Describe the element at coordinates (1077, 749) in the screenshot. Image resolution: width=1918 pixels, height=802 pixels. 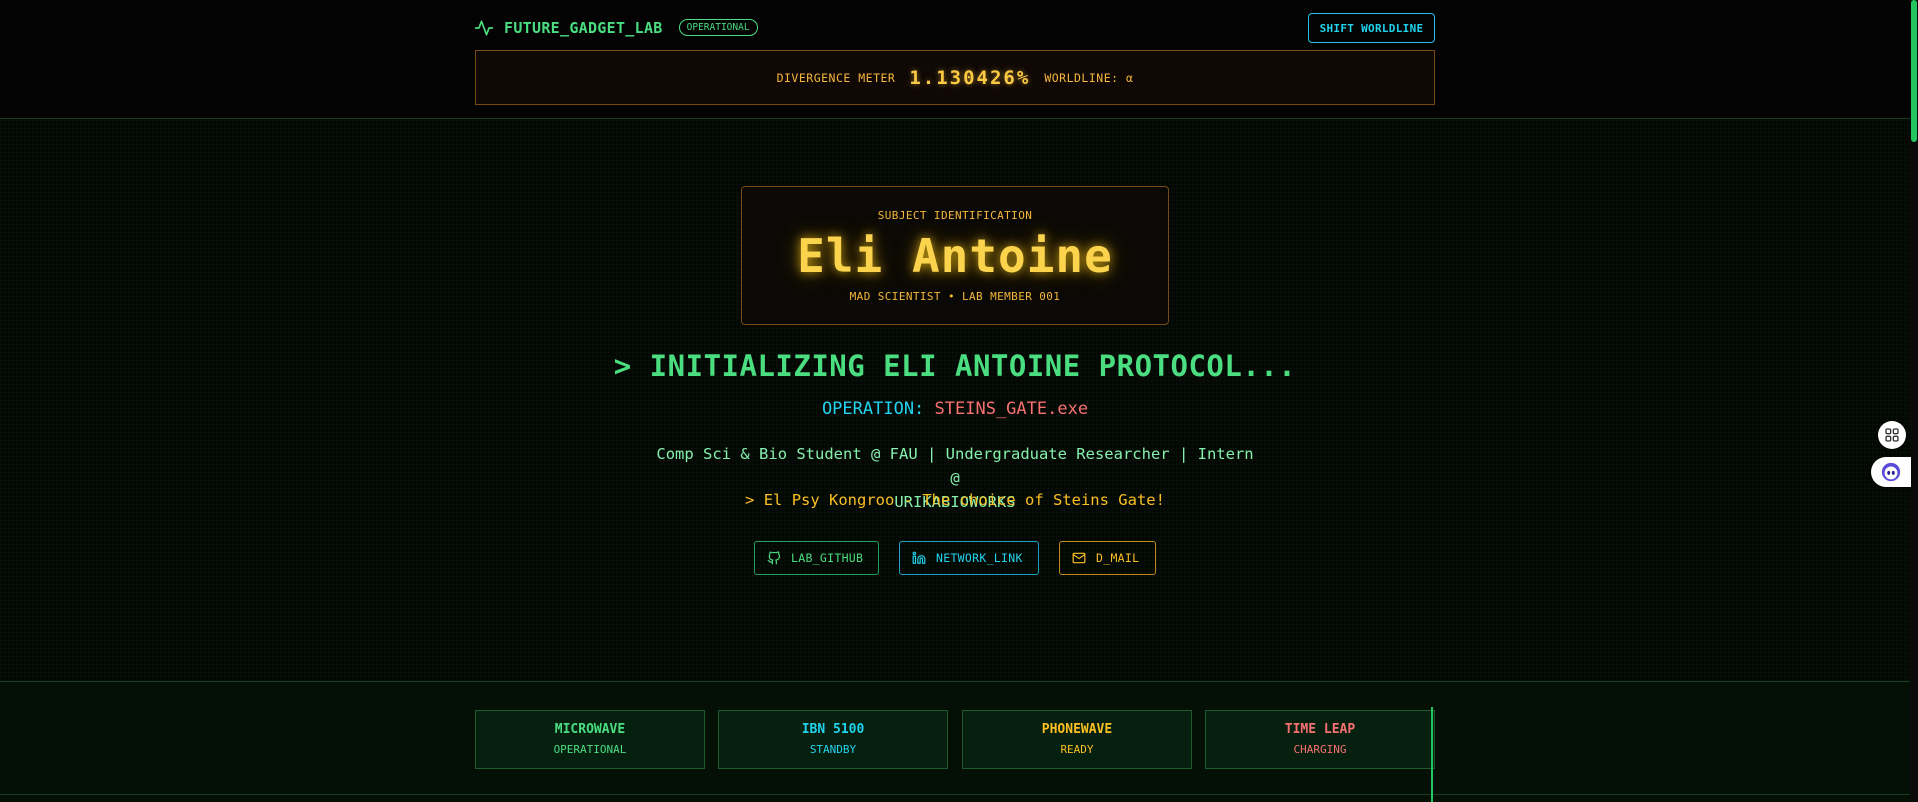
I see `gadget-status: READY` at that location.